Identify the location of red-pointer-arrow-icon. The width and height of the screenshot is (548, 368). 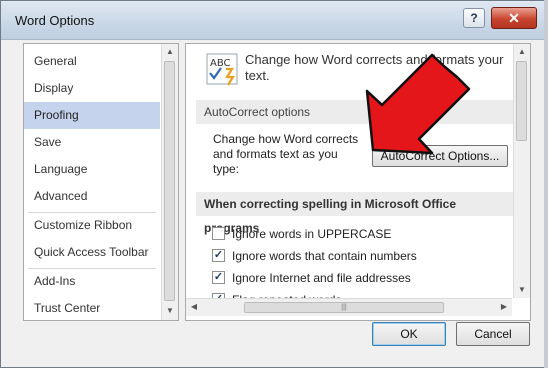
(418, 104).